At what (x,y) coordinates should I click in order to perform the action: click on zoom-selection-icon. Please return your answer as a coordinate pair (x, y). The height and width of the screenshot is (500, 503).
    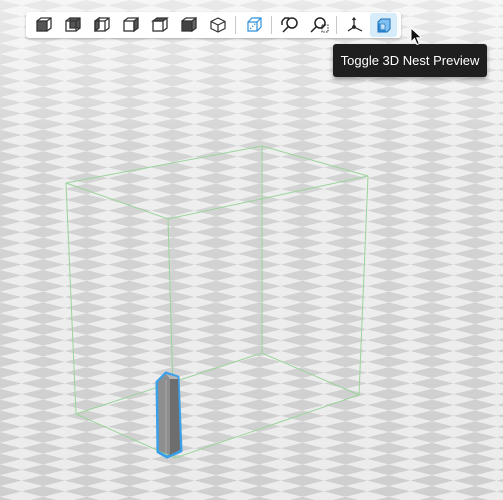
    Looking at the image, I should click on (318, 25).